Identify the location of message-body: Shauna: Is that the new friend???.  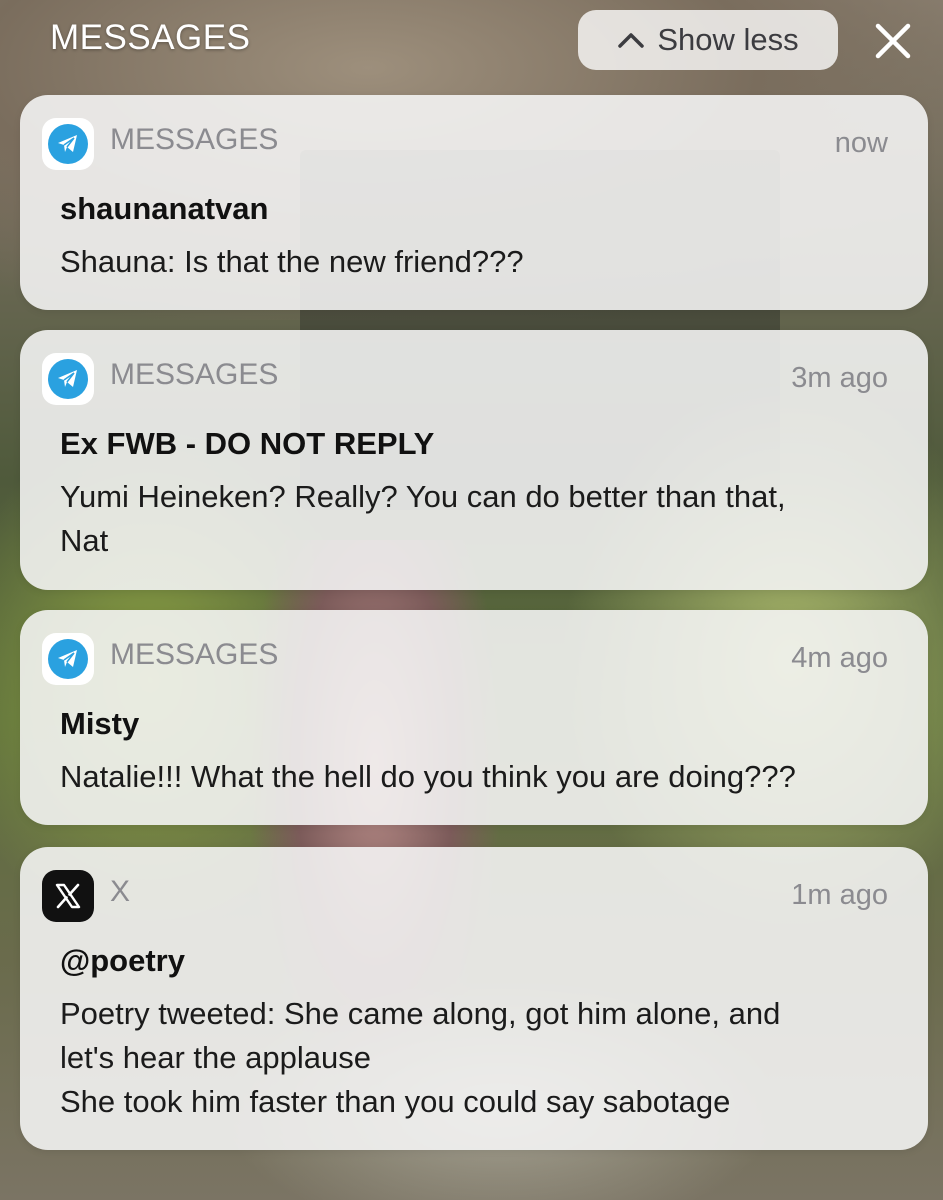
(292, 261).